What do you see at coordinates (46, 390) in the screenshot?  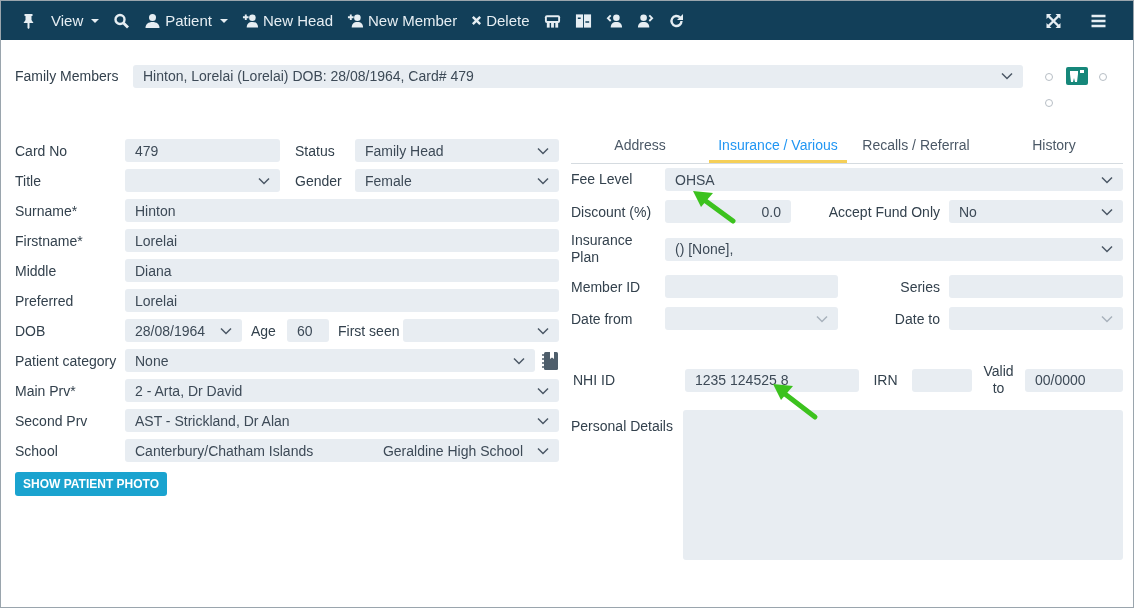 I see `field-label: Main Prv*` at bounding box center [46, 390].